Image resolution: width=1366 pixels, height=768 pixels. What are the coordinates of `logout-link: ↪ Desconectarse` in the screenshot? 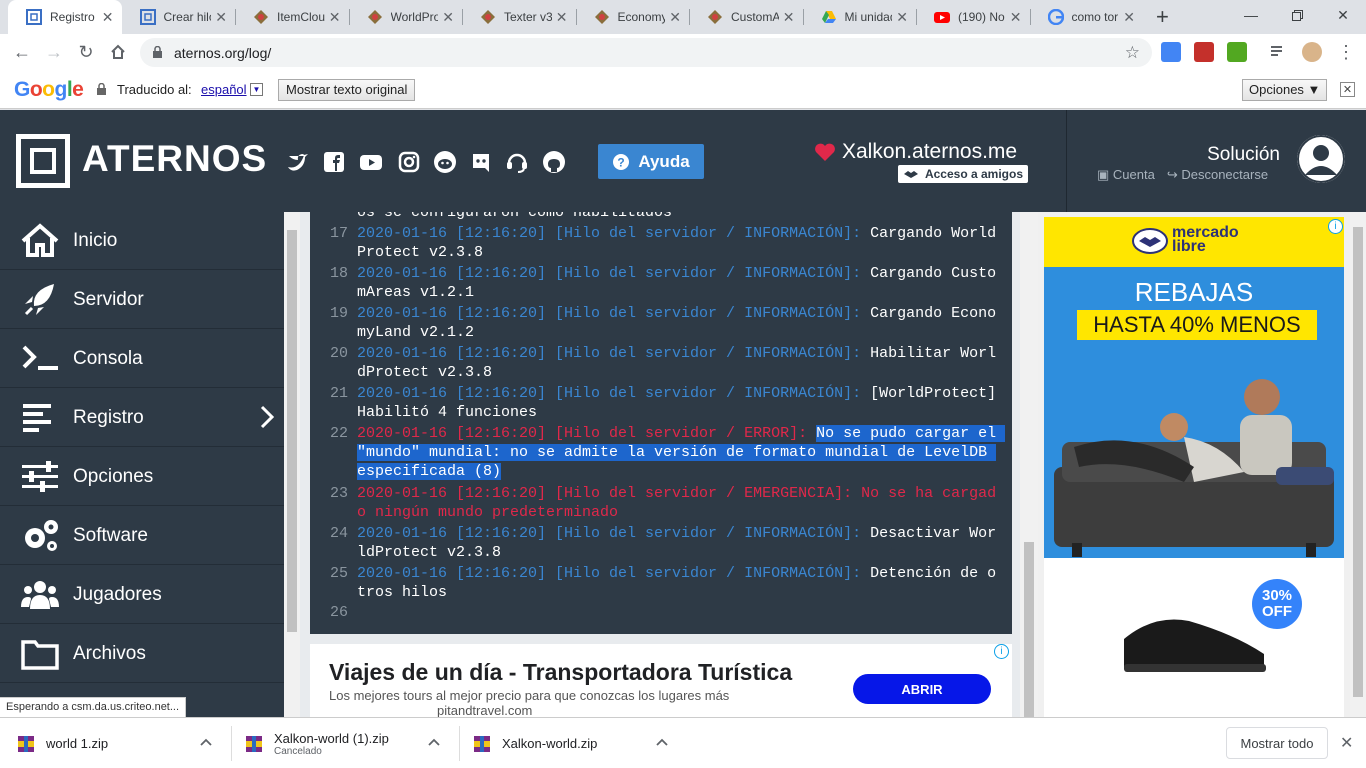 It's located at (1217, 175).